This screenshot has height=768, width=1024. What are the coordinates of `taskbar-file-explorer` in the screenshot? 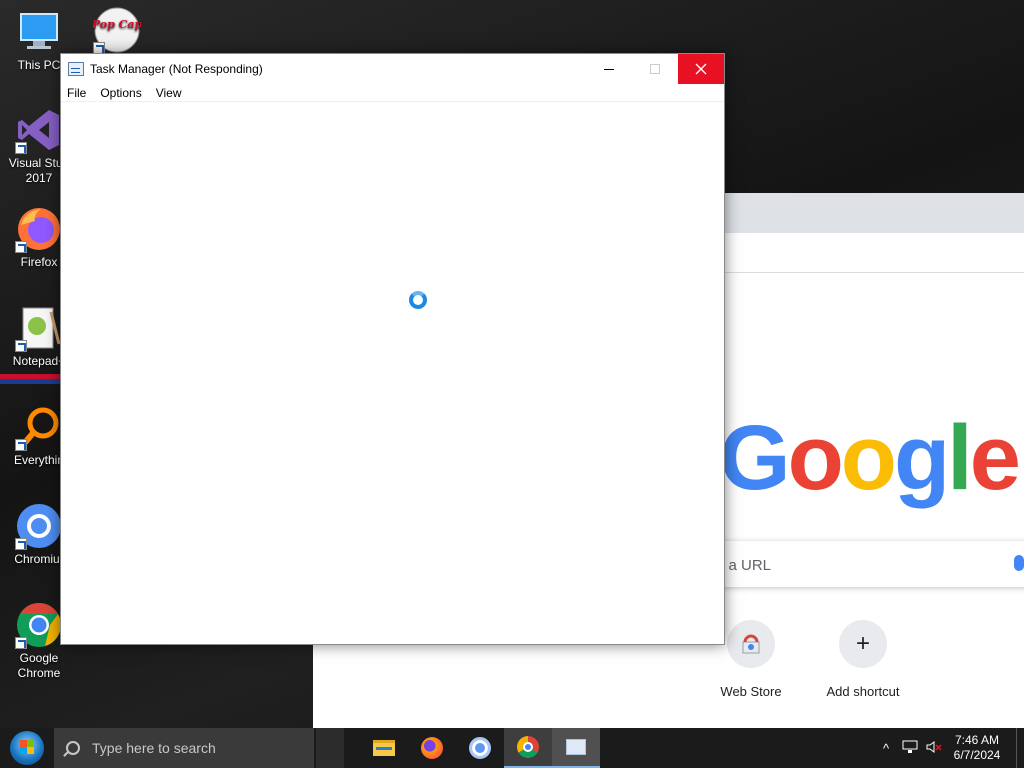 It's located at (384, 748).